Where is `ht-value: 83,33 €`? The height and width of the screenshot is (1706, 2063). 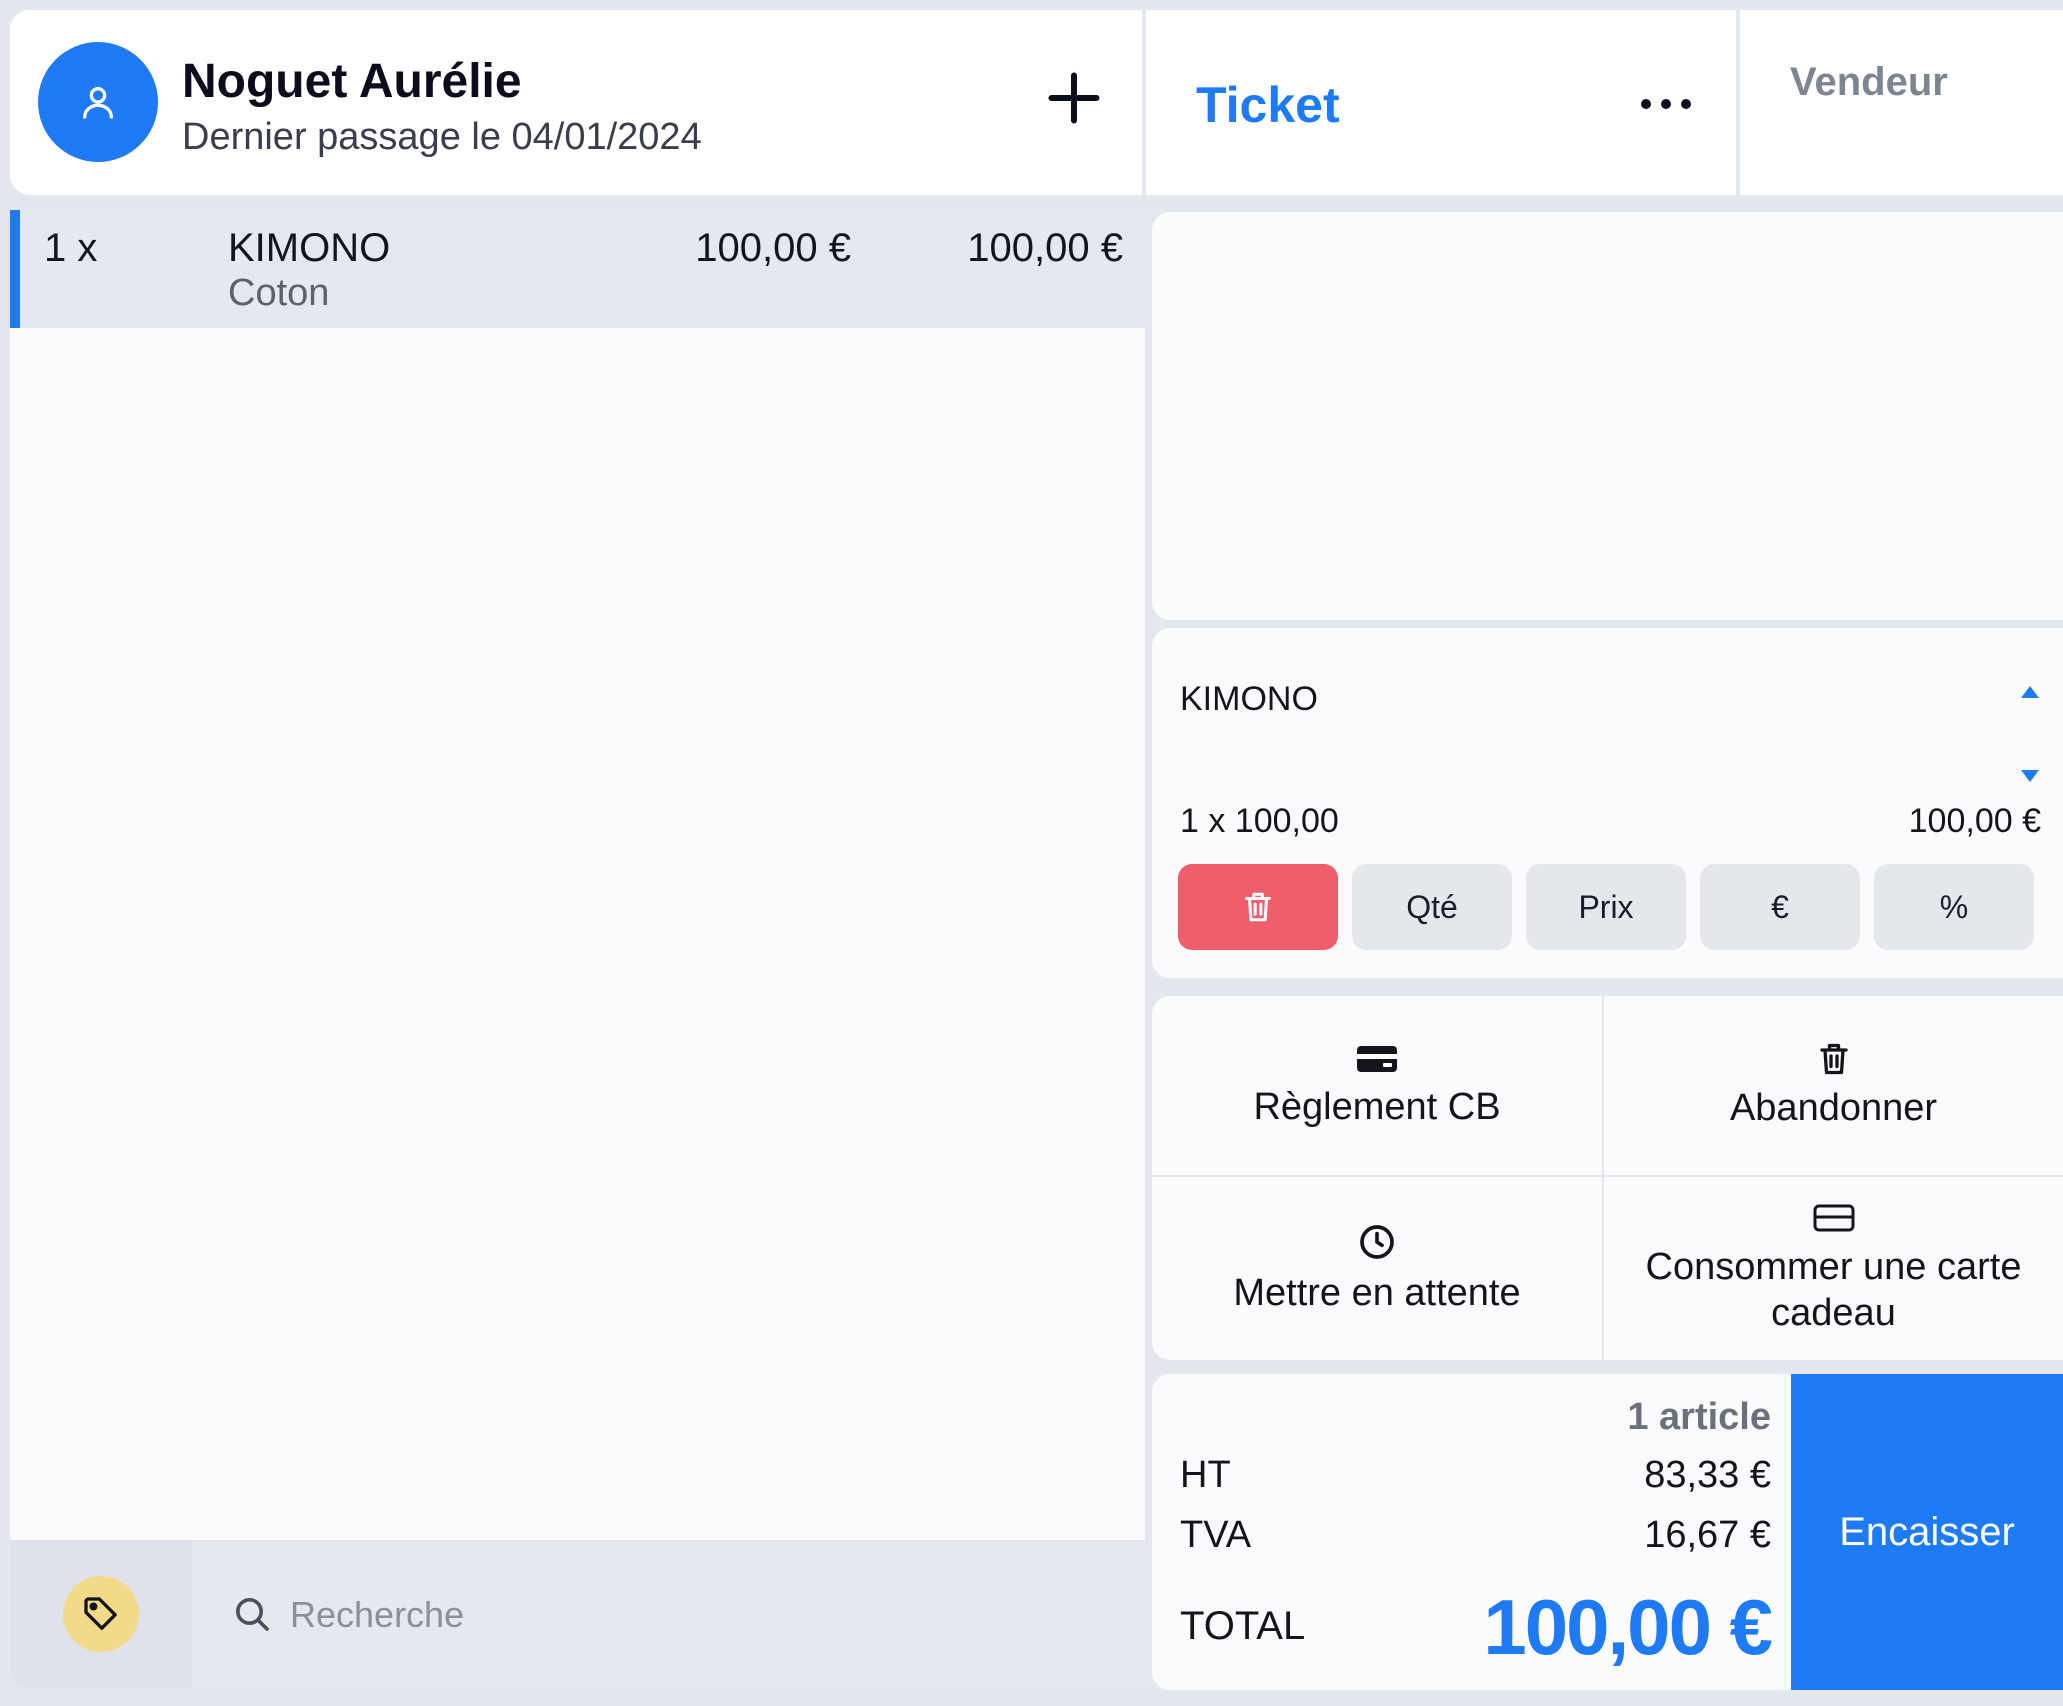
ht-value: 83,33 € is located at coordinates (1707, 1475).